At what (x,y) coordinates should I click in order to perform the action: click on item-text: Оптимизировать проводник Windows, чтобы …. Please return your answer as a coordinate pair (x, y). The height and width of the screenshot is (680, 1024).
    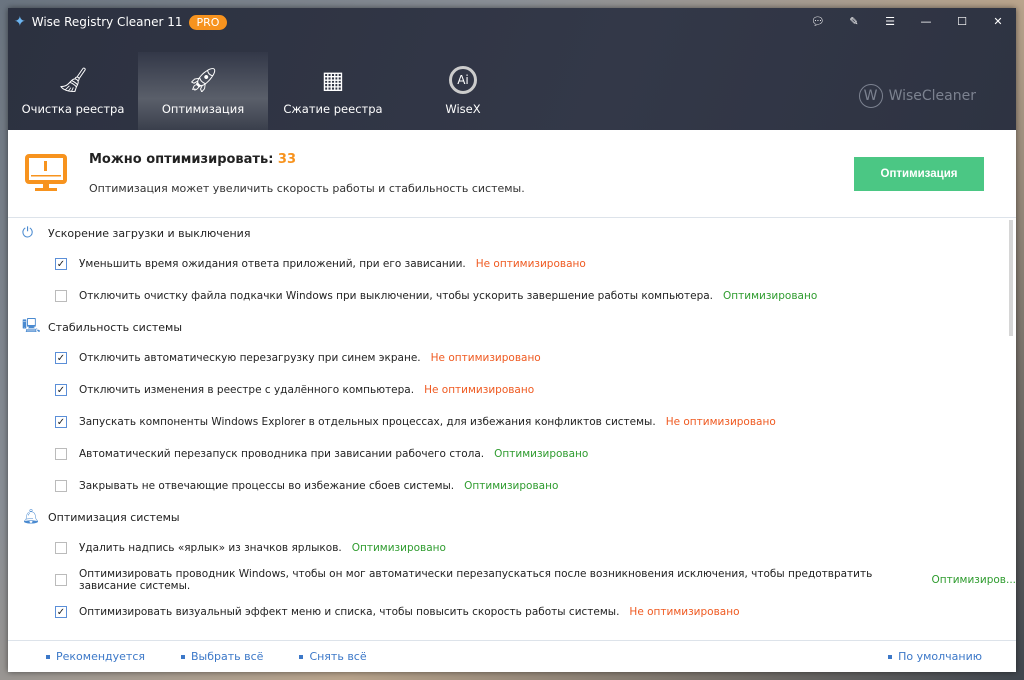
    Looking at the image, I should click on (476, 580).